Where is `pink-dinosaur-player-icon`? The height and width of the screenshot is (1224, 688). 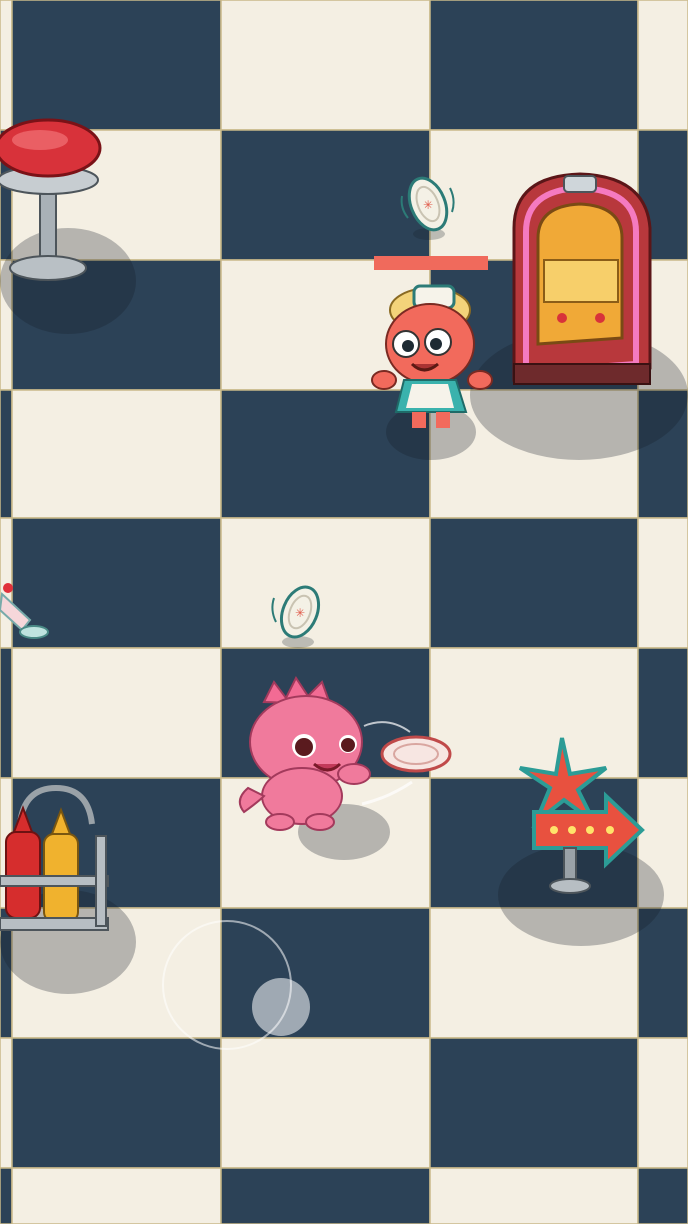
pink-dinosaur-player-icon is located at coordinates (304, 753).